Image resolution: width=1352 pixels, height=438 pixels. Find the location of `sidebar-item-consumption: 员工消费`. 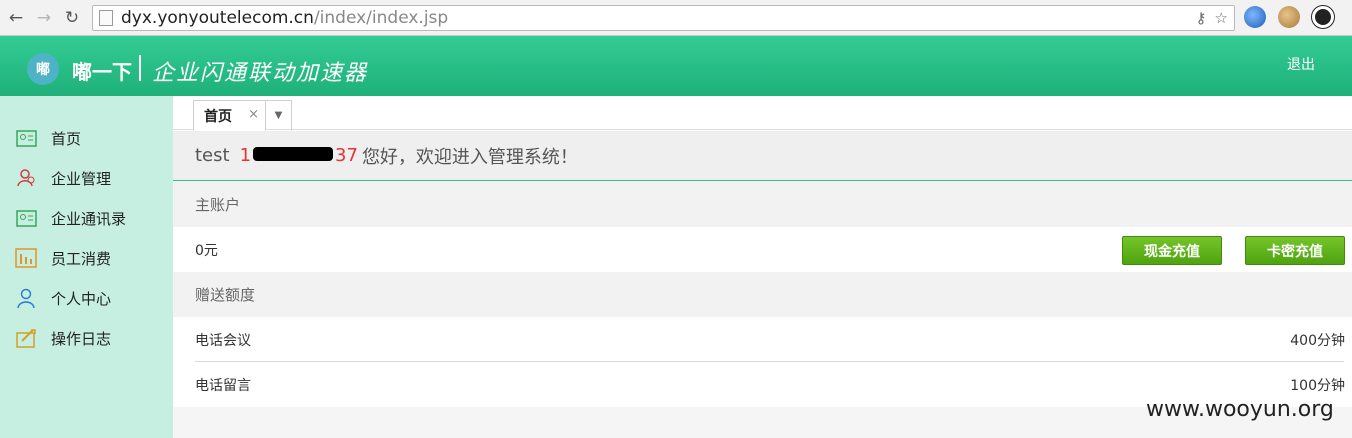

sidebar-item-consumption: 员工消费 is located at coordinates (86, 258).